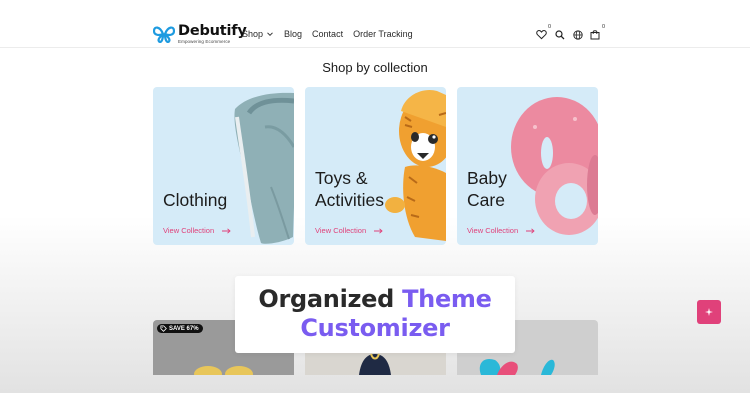 This screenshot has width=750, height=393. Describe the element at coordinates (223, 166) in the screenshot. I see `collection-card-clothing: Clothing View Collection` at that location.